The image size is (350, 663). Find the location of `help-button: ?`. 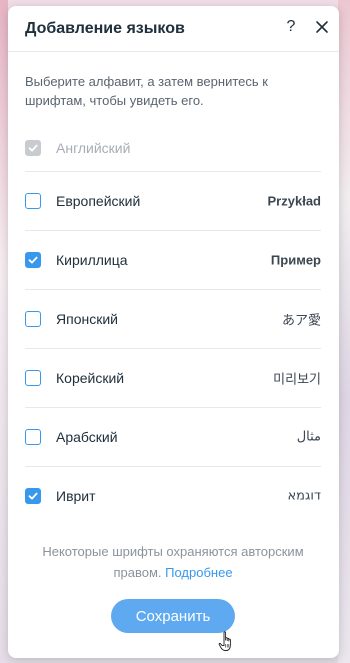

help-button: ? is located at coordinates (291, 27).